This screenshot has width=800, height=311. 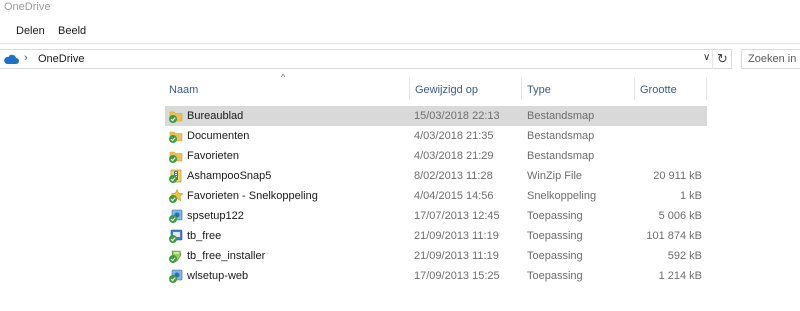 What do you see at coordinates (218, 136) in the screenshot?
I see `file-name: Documenten` at bounding box center [218, 136].